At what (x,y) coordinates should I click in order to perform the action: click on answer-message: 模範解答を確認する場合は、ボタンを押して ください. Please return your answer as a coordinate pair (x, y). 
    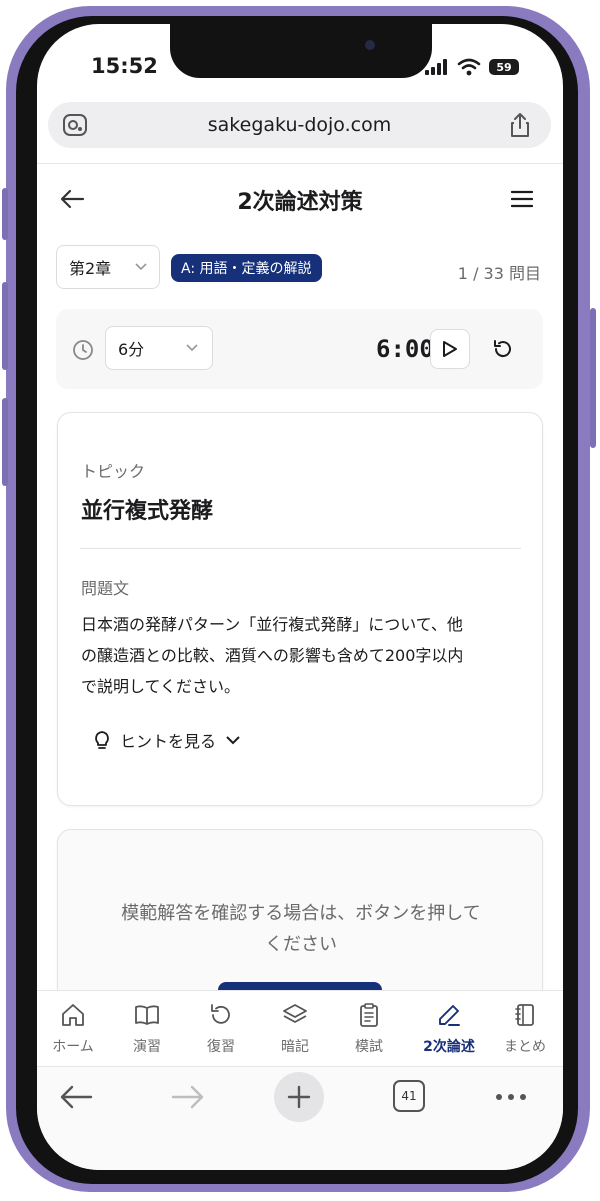
    Looking at the image, I should click on (301, 929).